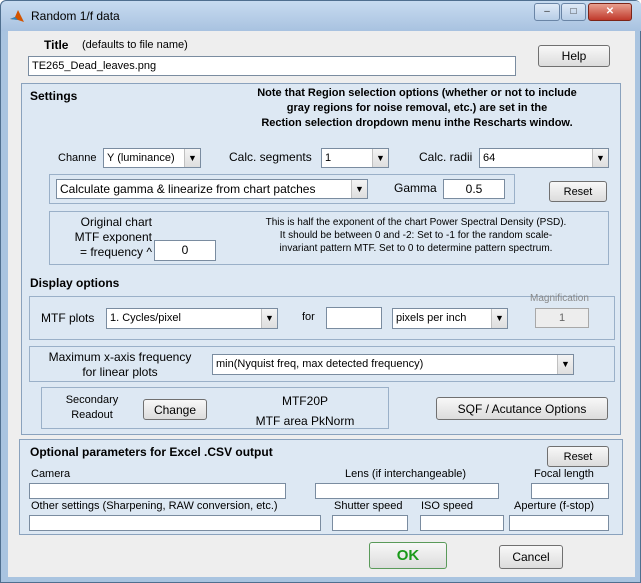 The height and width of the screenshot is (583, 641). Describe the element at coordinates (431, 318) in the screenshot. I see `units-value: pixels per inch` at that location.